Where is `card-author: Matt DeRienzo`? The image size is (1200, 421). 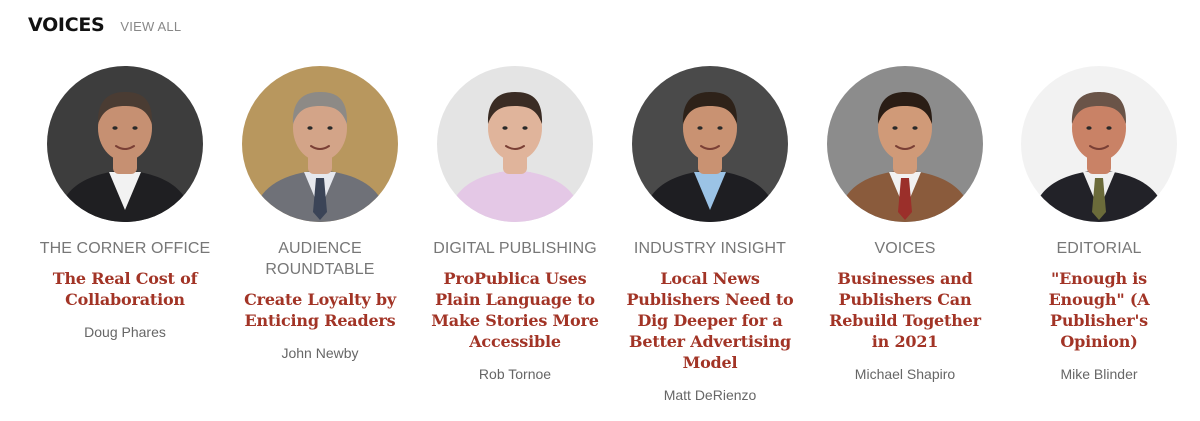
card-author: Matt DeRienzo is located at coordinates (710, 395).